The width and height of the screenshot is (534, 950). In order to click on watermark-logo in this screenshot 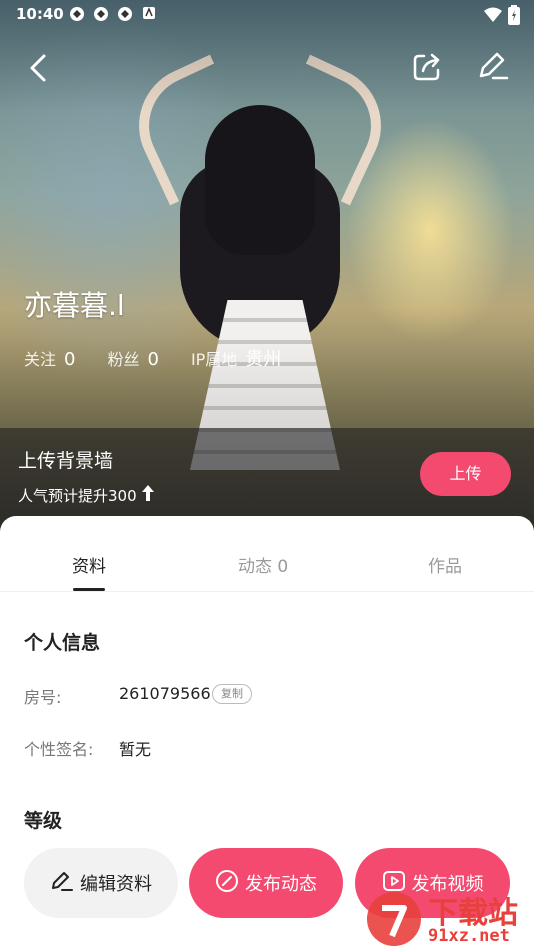, I will do `click(394, 919)`.